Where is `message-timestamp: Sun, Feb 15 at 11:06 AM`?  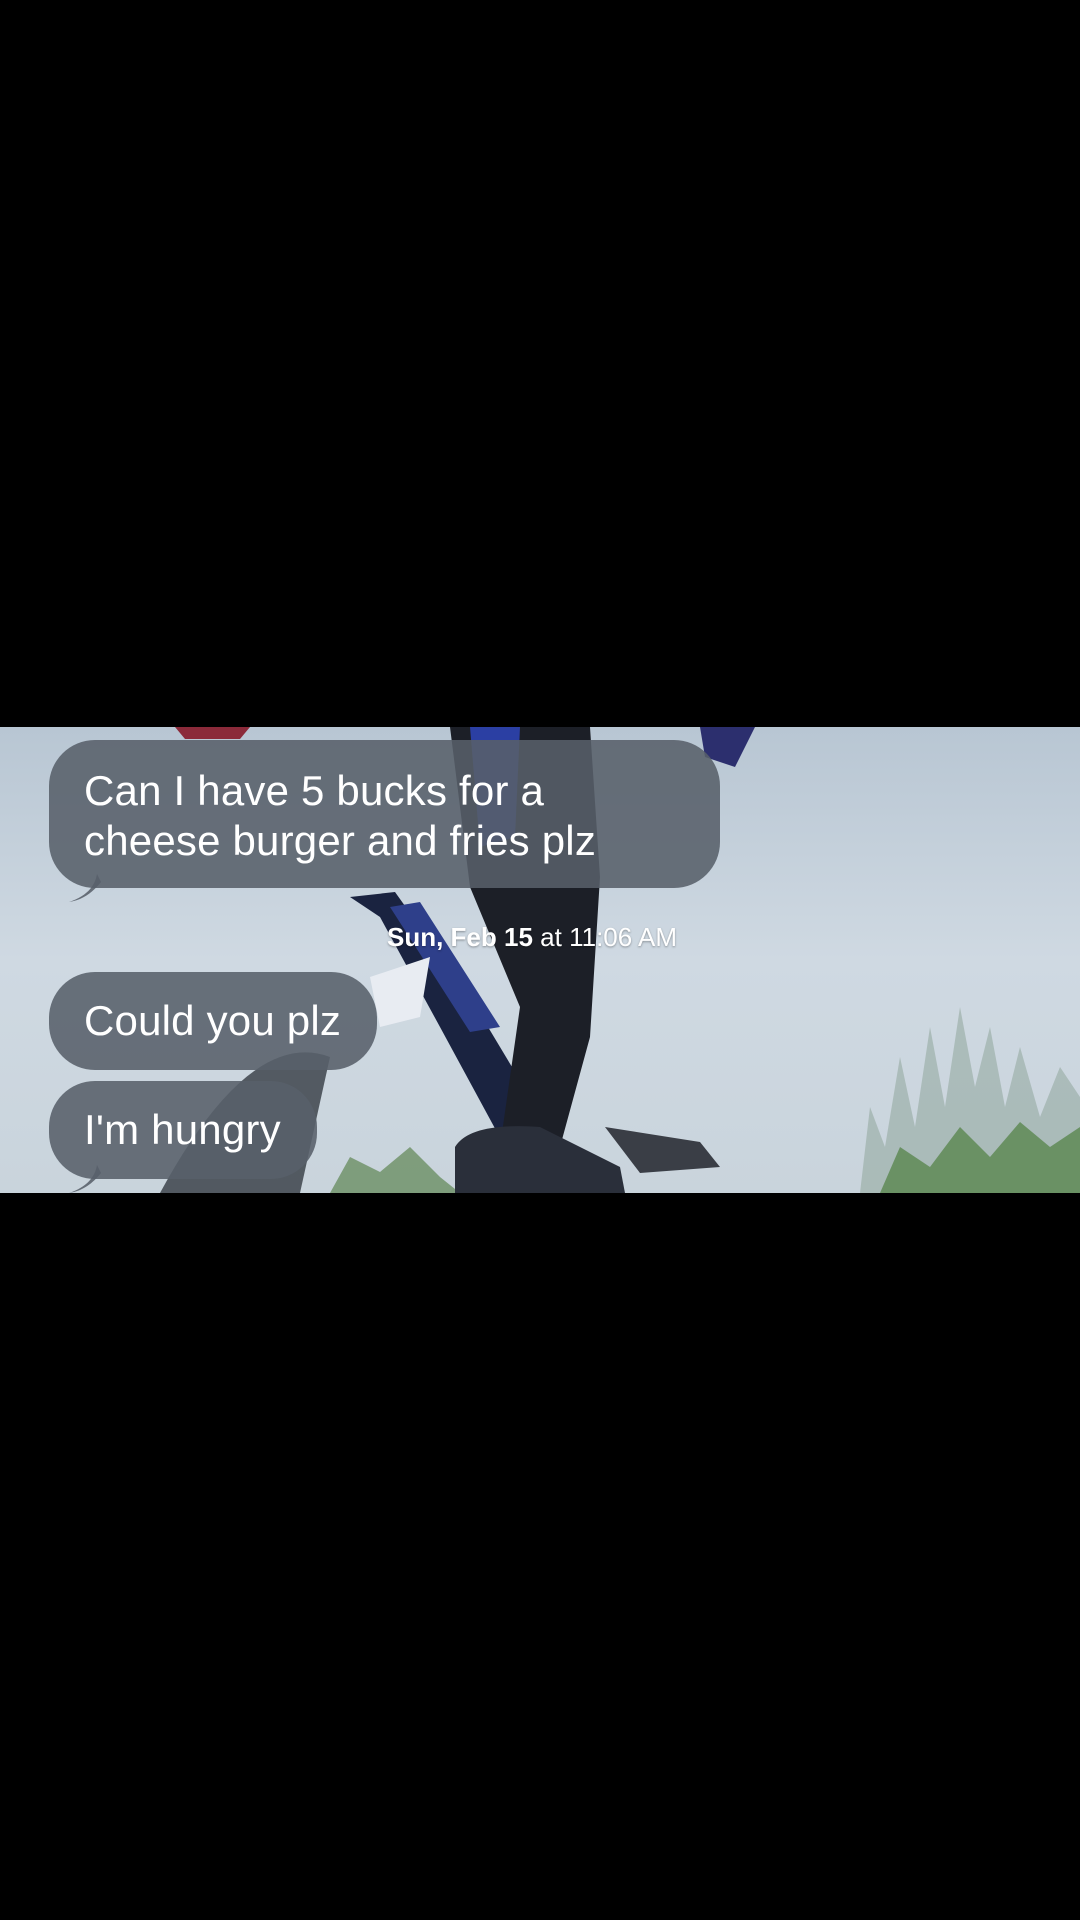
message-timestamp: Sun, Feb 15 at 11:06 AM is located at coordinates (532, 937).